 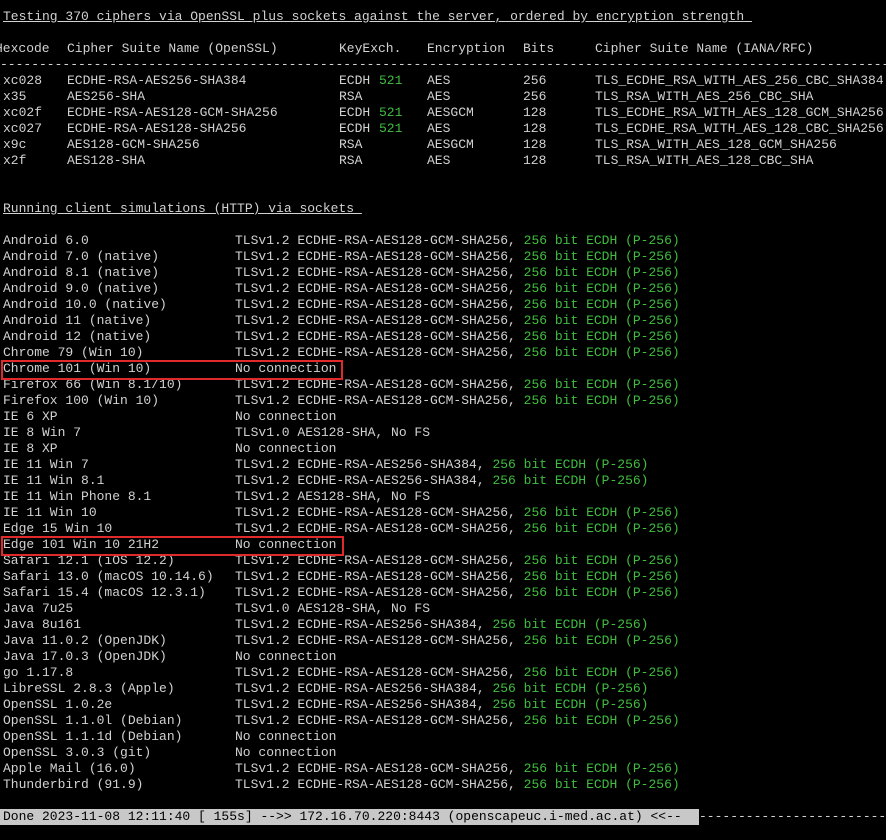 What do you see at coordinates (108, 576) in the screenshot?
I see `simulation-client: Safari 13.0 (macOS 10.14.6)` at bounding box center [108, 576].